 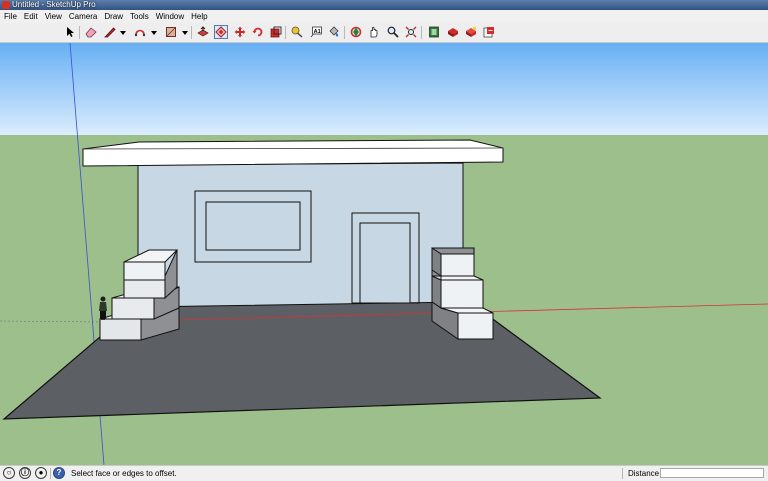 I want to click on svg-text: A1, so click(x=317, y=32).